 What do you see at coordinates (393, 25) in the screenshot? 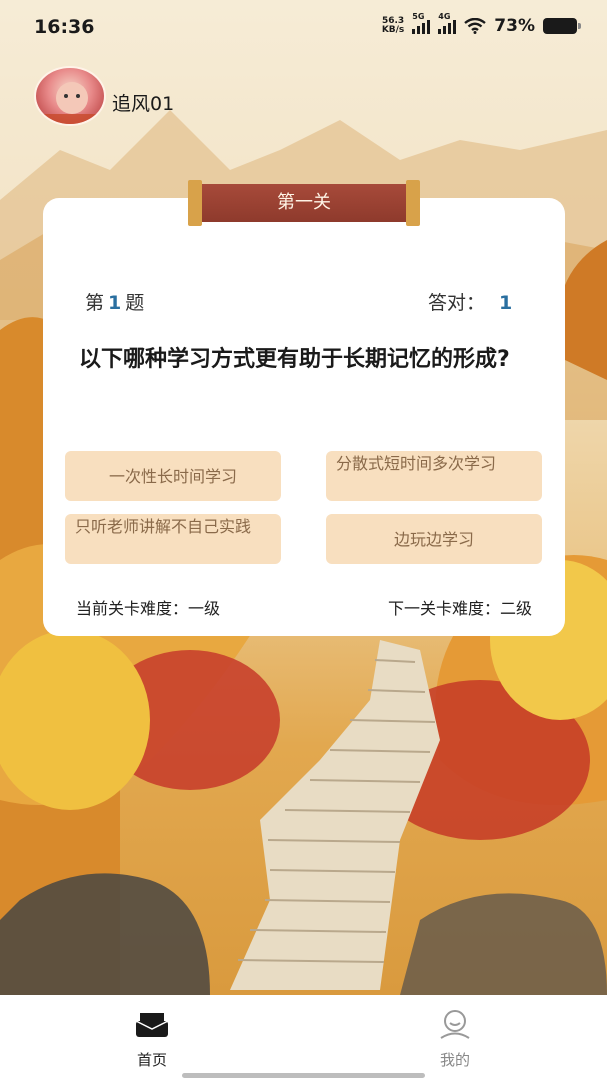
I see `network-speed: 56.3 KB/s` at bounding box center [393, 25].